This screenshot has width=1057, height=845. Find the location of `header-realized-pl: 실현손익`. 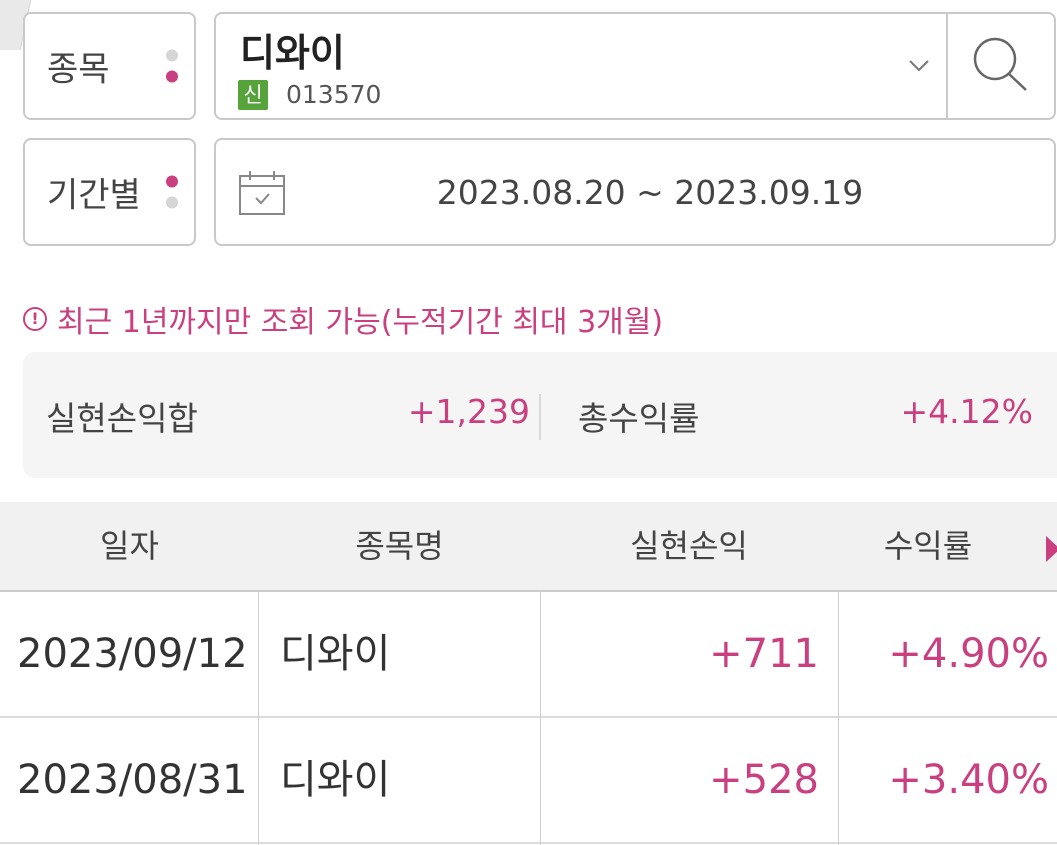

header-realized-pl: 실현손익 is located at coordinates (689, 546).